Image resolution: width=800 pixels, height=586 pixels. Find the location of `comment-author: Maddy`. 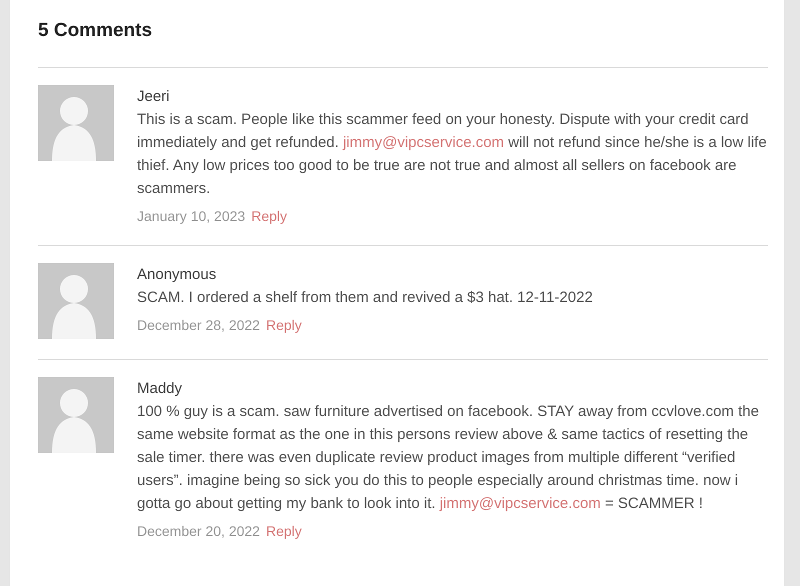

comment-author: Maddy is located at coordinates (159, 389).